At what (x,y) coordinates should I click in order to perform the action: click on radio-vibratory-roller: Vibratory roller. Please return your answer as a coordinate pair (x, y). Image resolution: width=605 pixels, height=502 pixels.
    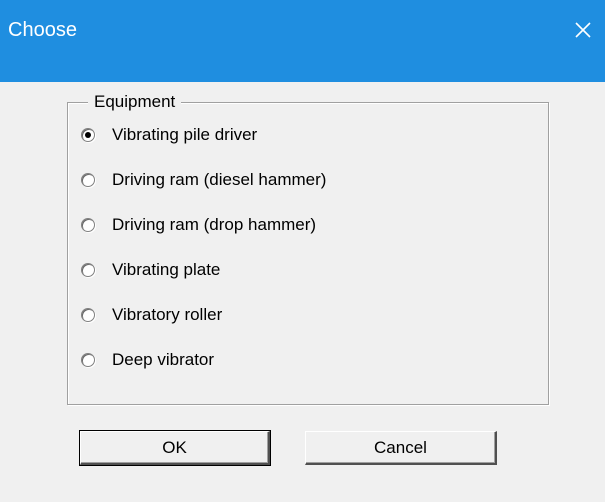
    Looking at the image, I should click on (151, 315).